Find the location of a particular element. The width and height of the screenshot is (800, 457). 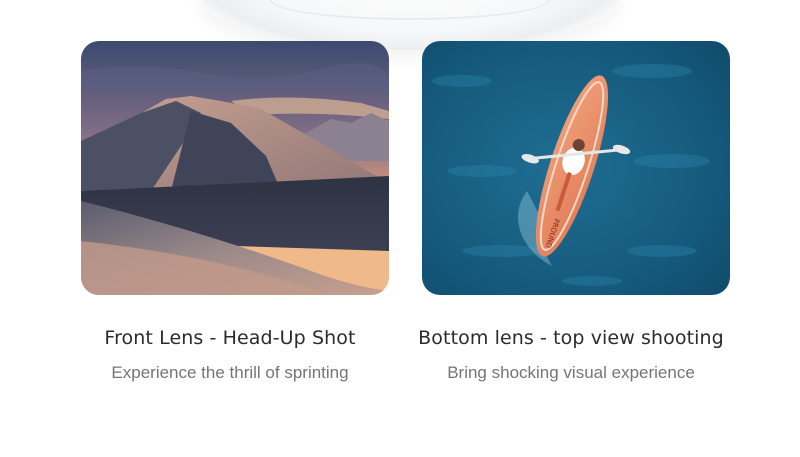

bottom-lens-title: Bottom lens - top view shooting is located at coordinates (571, 338).